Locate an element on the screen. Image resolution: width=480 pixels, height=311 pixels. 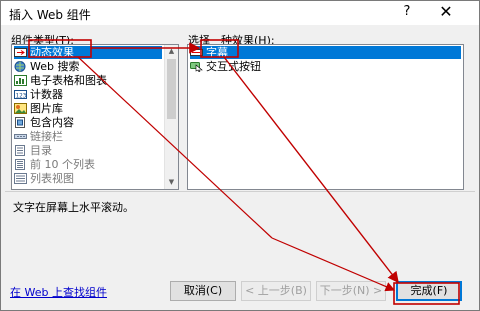
list-item-top10: 前 10 个列表 is located at coordinates (54, 164).